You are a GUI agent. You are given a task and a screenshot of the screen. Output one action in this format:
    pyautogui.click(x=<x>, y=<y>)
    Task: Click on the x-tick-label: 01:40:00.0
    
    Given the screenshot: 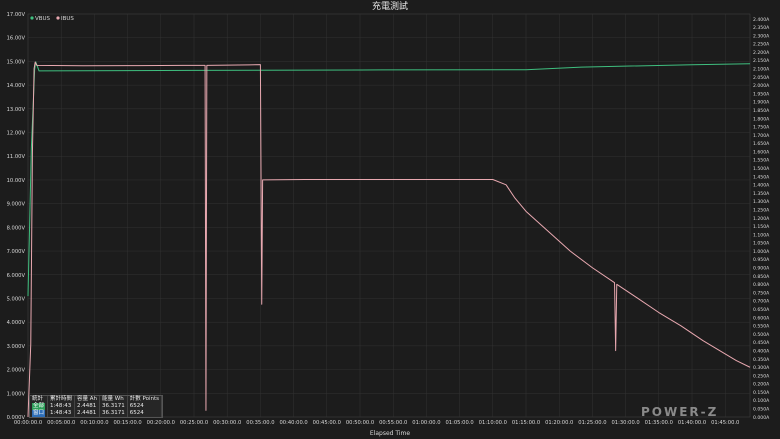 What is the action you would take?
    pyautogui.click(x=692, y=423)
    